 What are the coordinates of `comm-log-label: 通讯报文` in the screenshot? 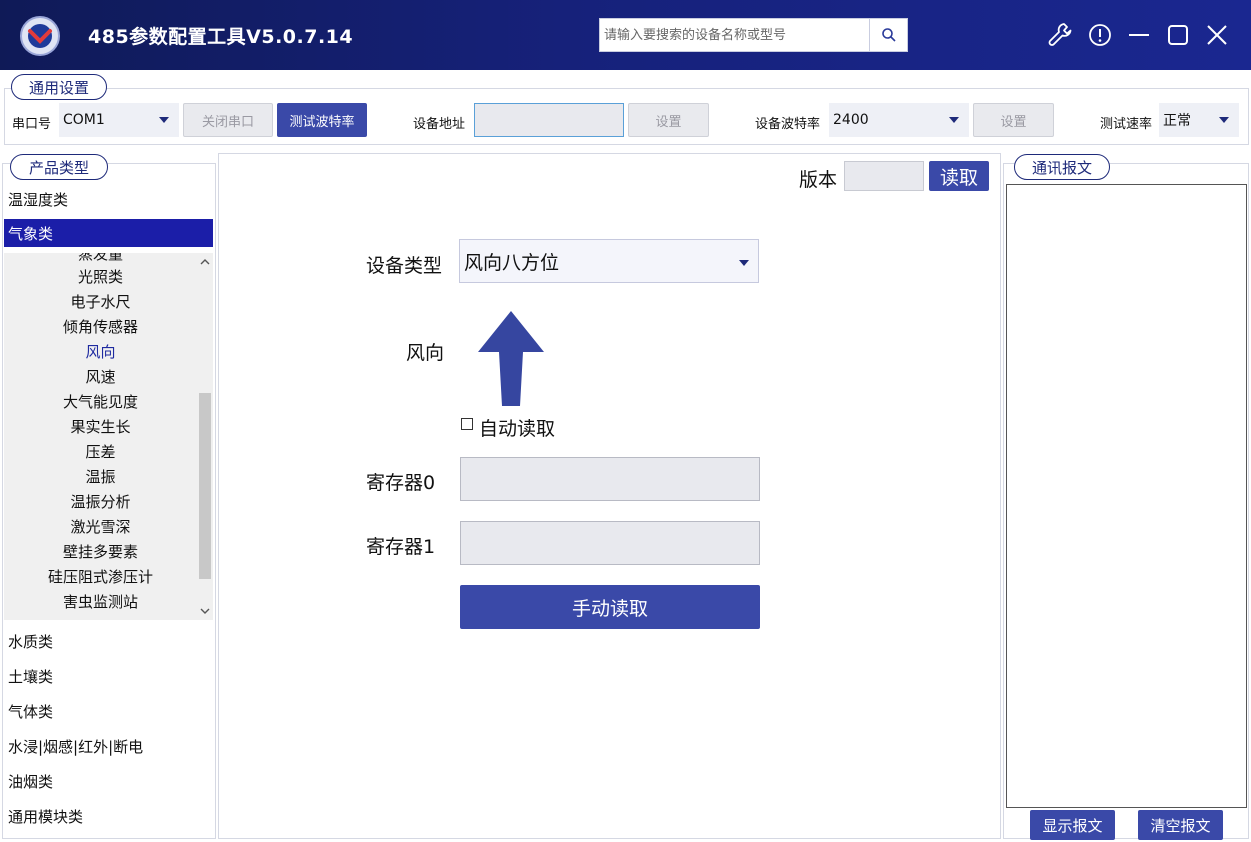 It's located at (1062, 167).